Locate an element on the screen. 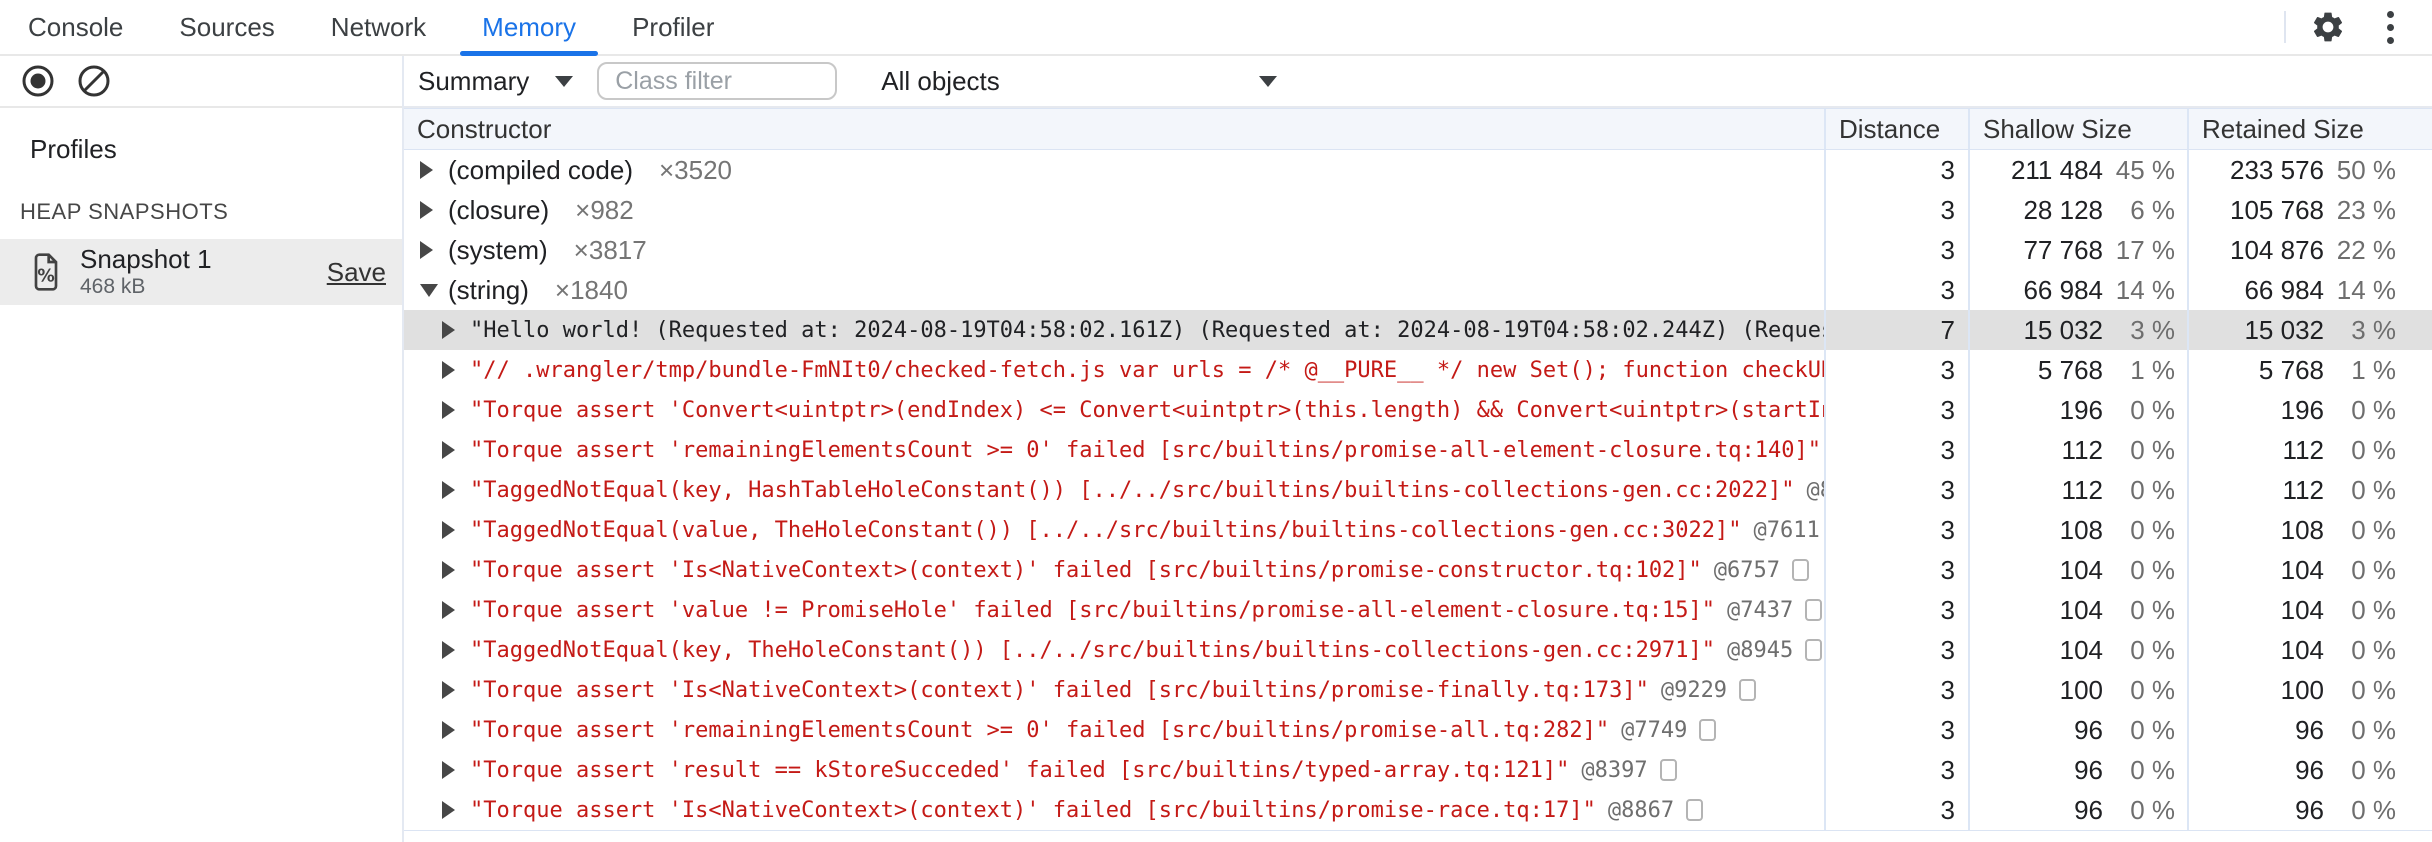  retained-size-cell: 100 0 % is located at coordinates (2309, 690).